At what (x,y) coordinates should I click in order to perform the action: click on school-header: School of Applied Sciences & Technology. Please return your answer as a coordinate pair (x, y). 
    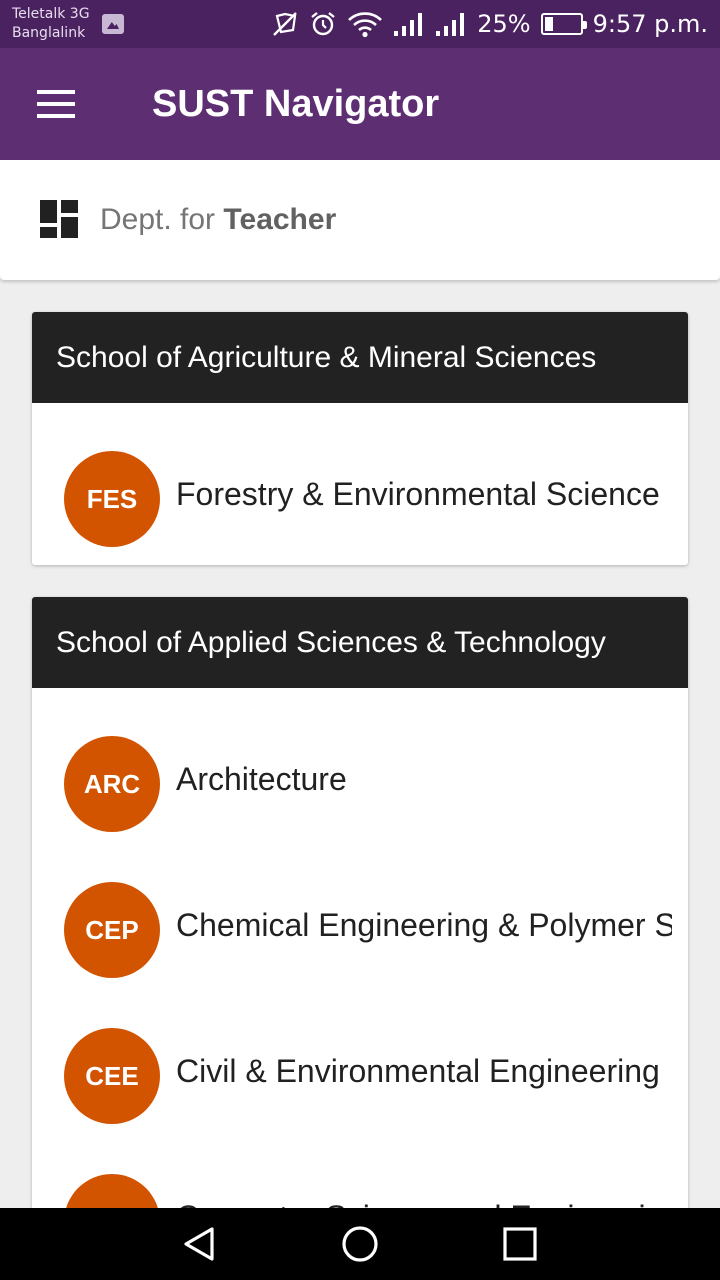
    Looking at the image, I should click on (360, 642).